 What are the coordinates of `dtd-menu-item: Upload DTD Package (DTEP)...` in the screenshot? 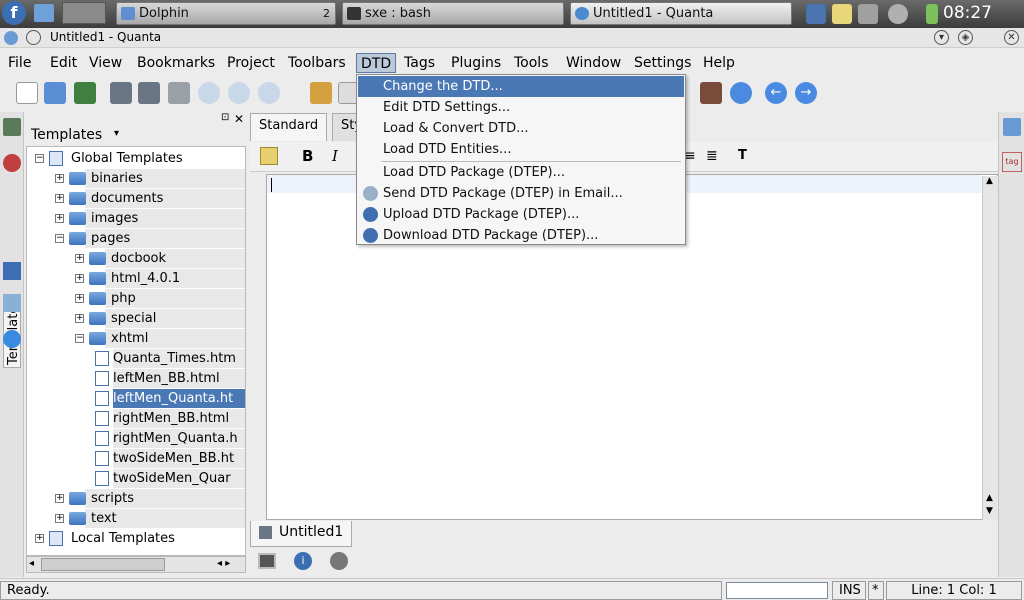 It's located at (521, 214).